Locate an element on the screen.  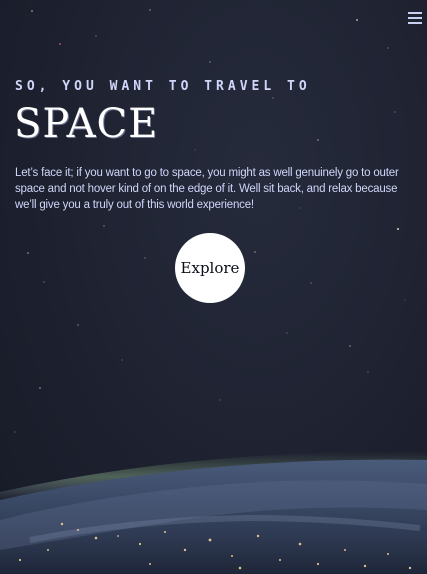
menu-bar-middle is located at coordinates (415, 18).